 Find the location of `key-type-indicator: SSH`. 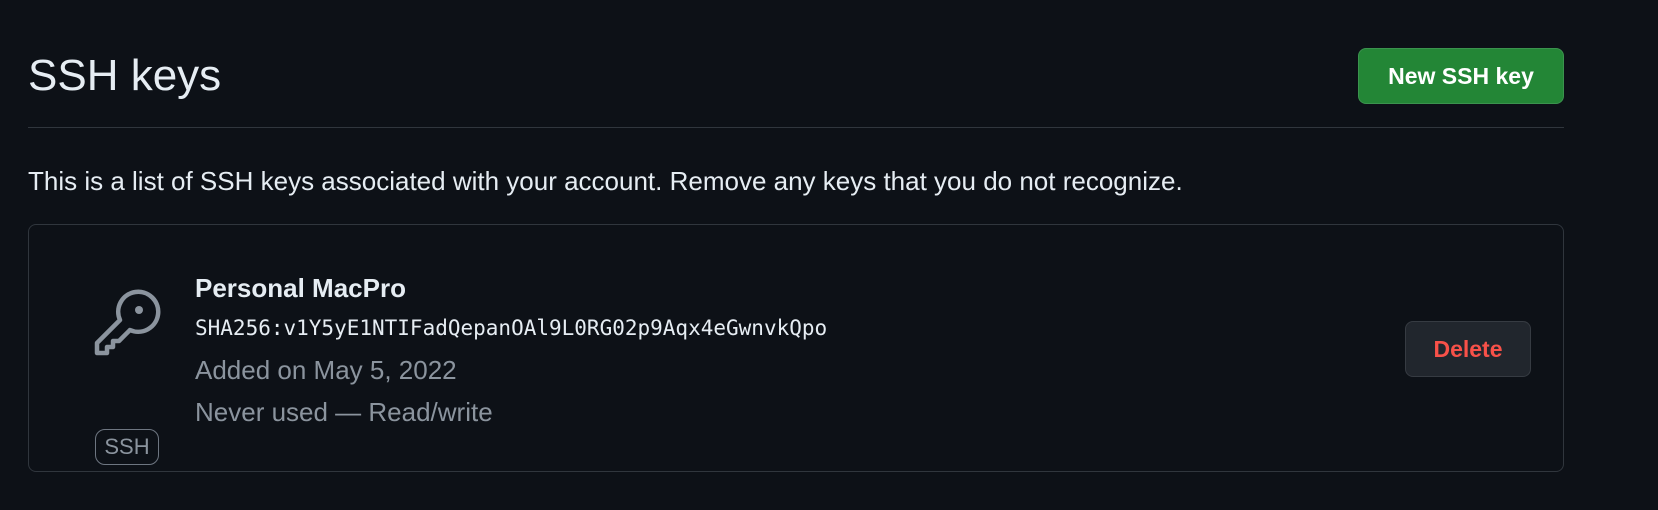

key-type-indicator: SSH is located at coordinates (128, 376).